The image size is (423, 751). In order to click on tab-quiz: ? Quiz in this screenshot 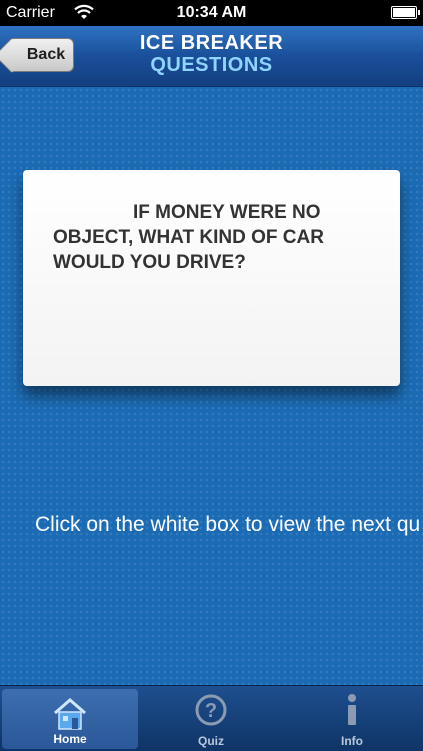, I will do `click(211, 718)`.